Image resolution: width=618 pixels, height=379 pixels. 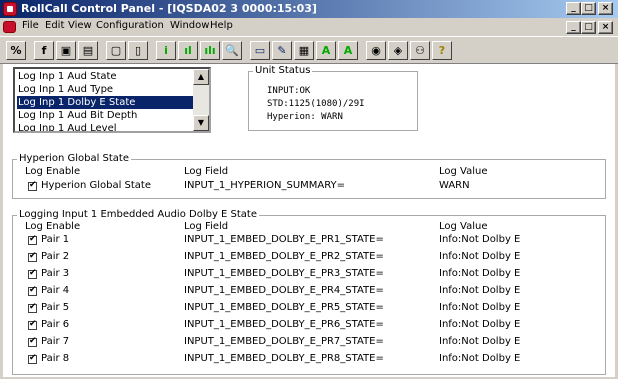 I want to click on list-tool-button: ▤, so click(x=88, y=50).